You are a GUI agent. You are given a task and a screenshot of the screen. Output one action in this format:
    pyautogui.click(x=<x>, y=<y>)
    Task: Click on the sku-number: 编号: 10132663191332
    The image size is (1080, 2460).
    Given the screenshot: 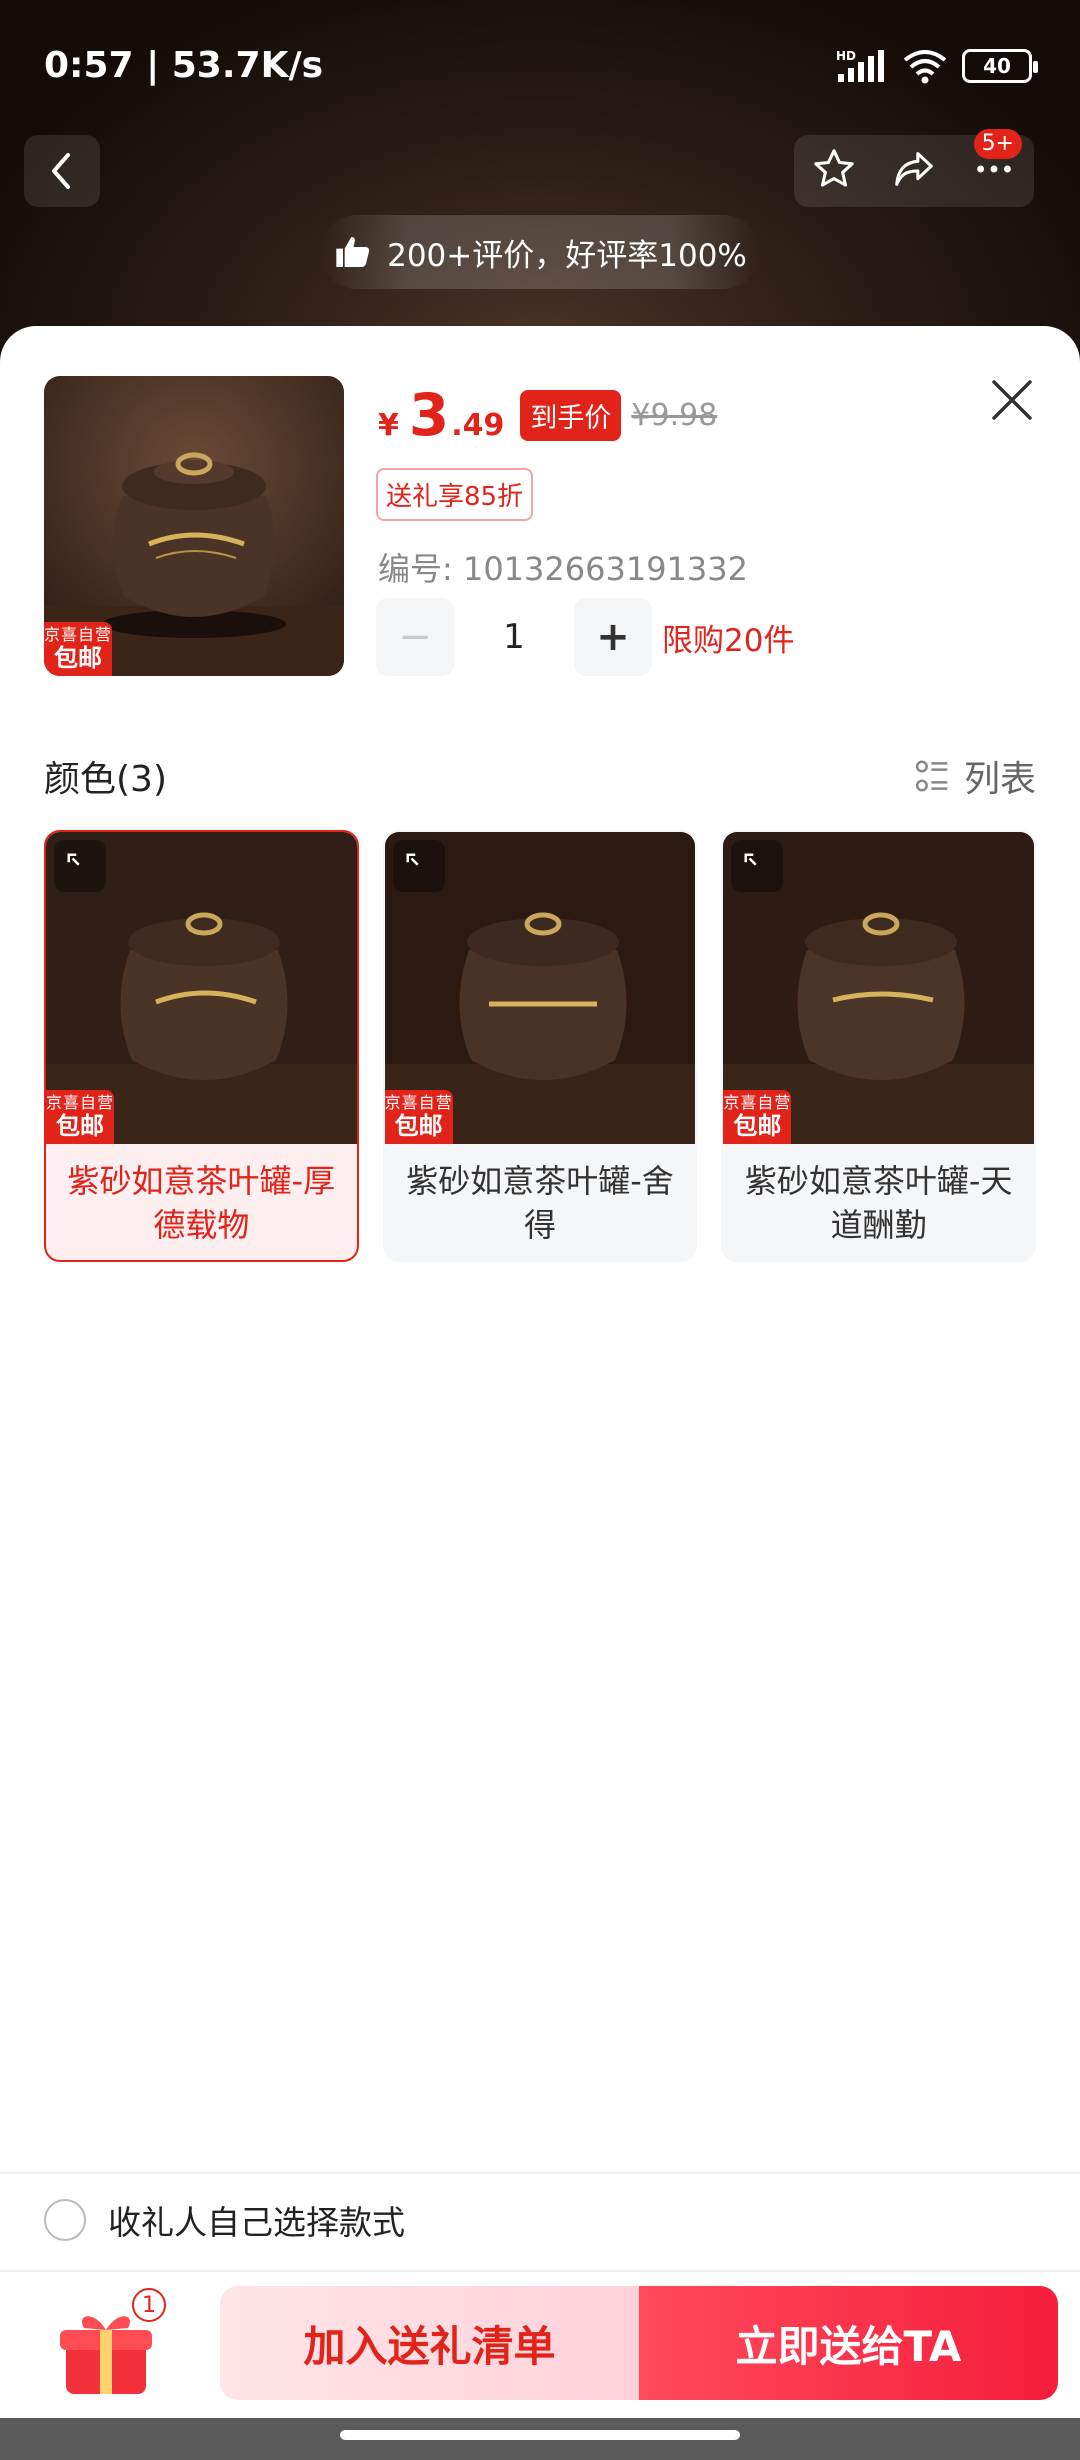 What is the action you would take?
    pyautogui.click(x=563, y=569)
    